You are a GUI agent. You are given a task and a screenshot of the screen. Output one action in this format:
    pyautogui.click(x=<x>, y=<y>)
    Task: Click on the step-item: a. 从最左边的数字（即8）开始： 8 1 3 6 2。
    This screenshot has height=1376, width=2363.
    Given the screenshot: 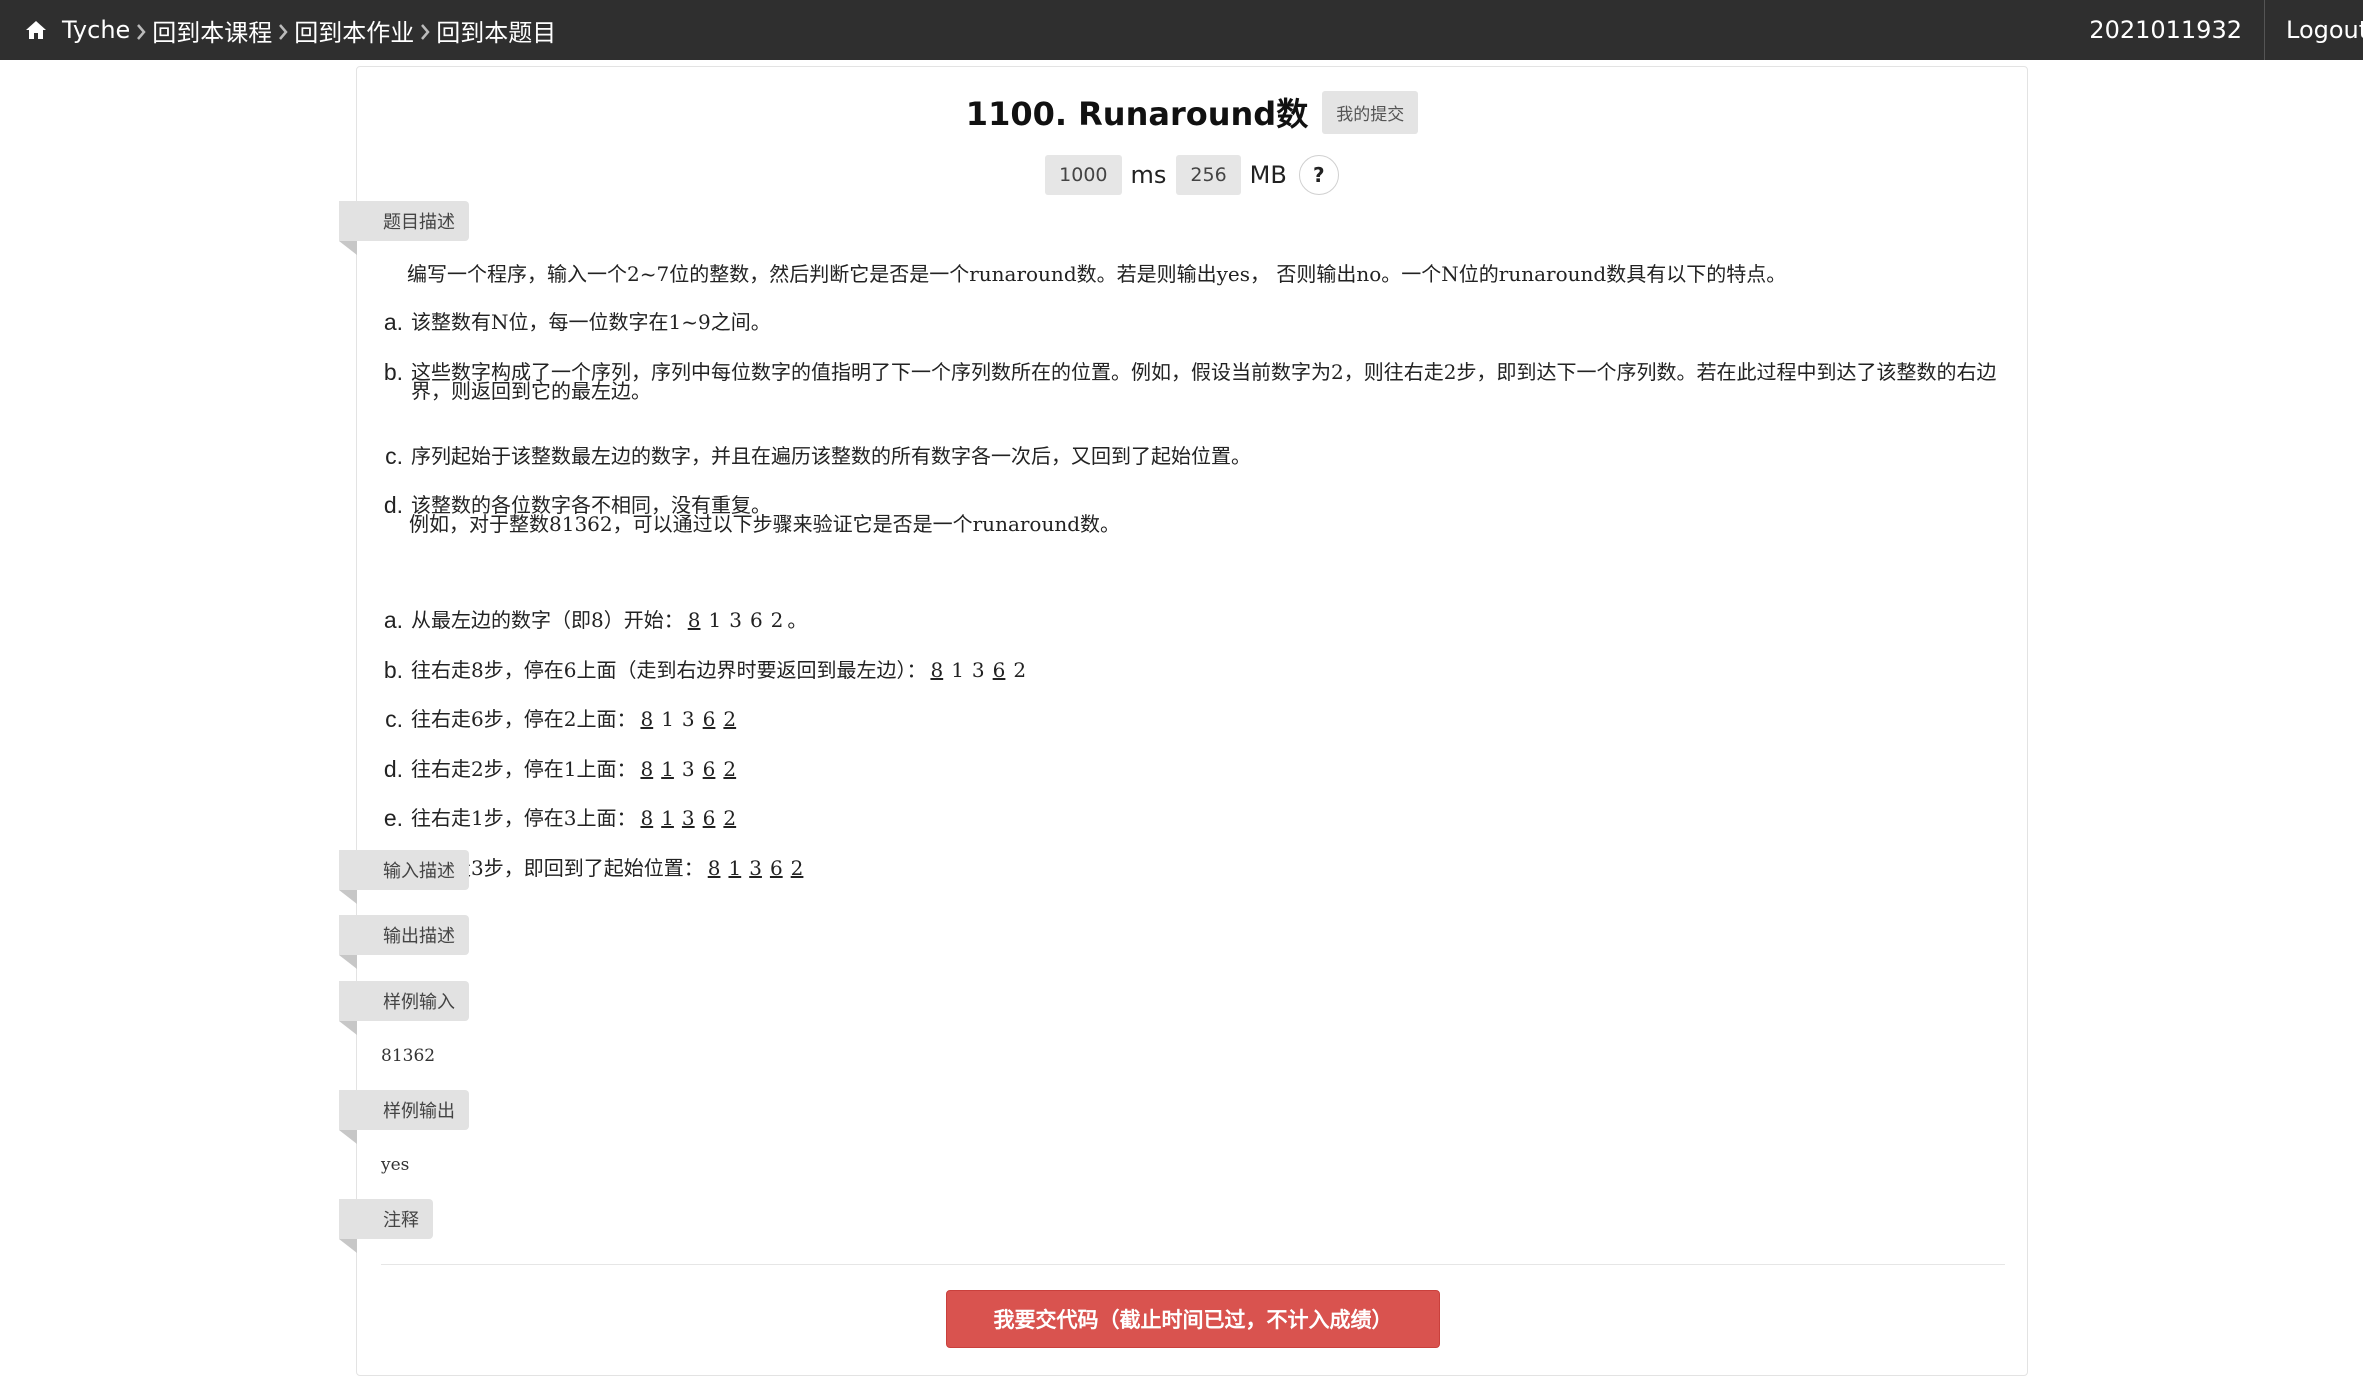 What is the action you would take?
    pyautogui.click(x=1191, y=620)
    